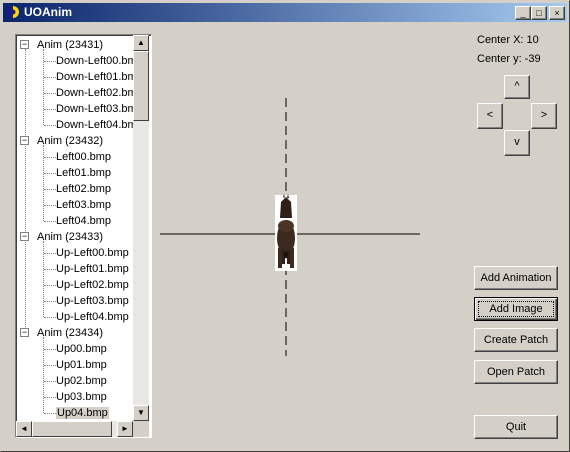 The image size is (570, 452). I want to click on tree-item: Down-Left03.bmp, so click(99, 109).